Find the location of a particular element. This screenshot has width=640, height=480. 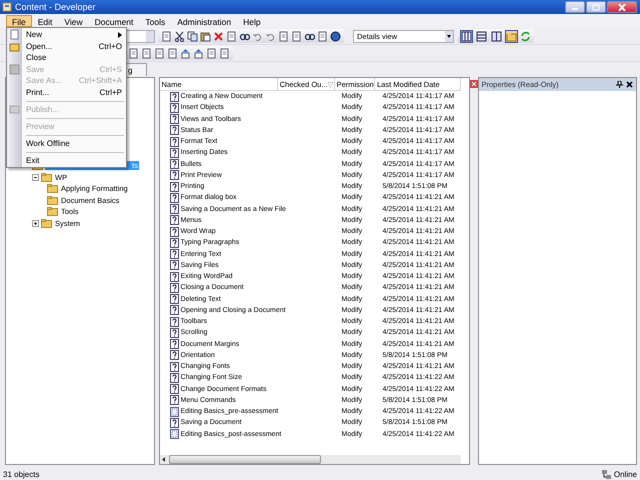

tab: g is located at coordinates (136, 69).